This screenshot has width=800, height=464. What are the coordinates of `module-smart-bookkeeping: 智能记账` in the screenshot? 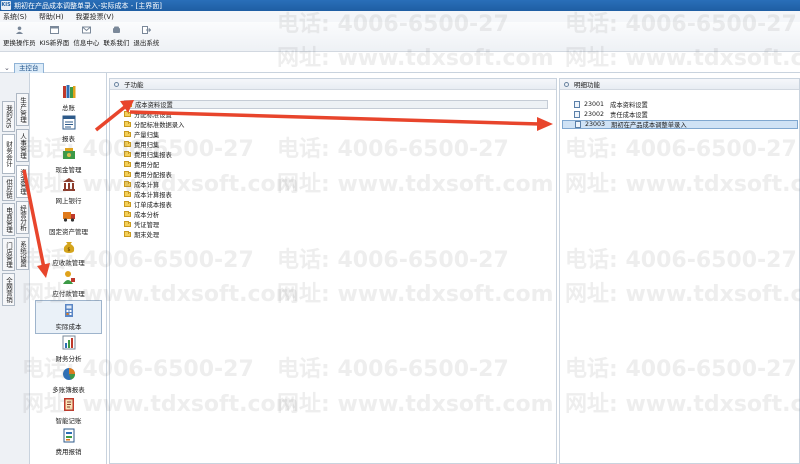 It's located at (68, 411).